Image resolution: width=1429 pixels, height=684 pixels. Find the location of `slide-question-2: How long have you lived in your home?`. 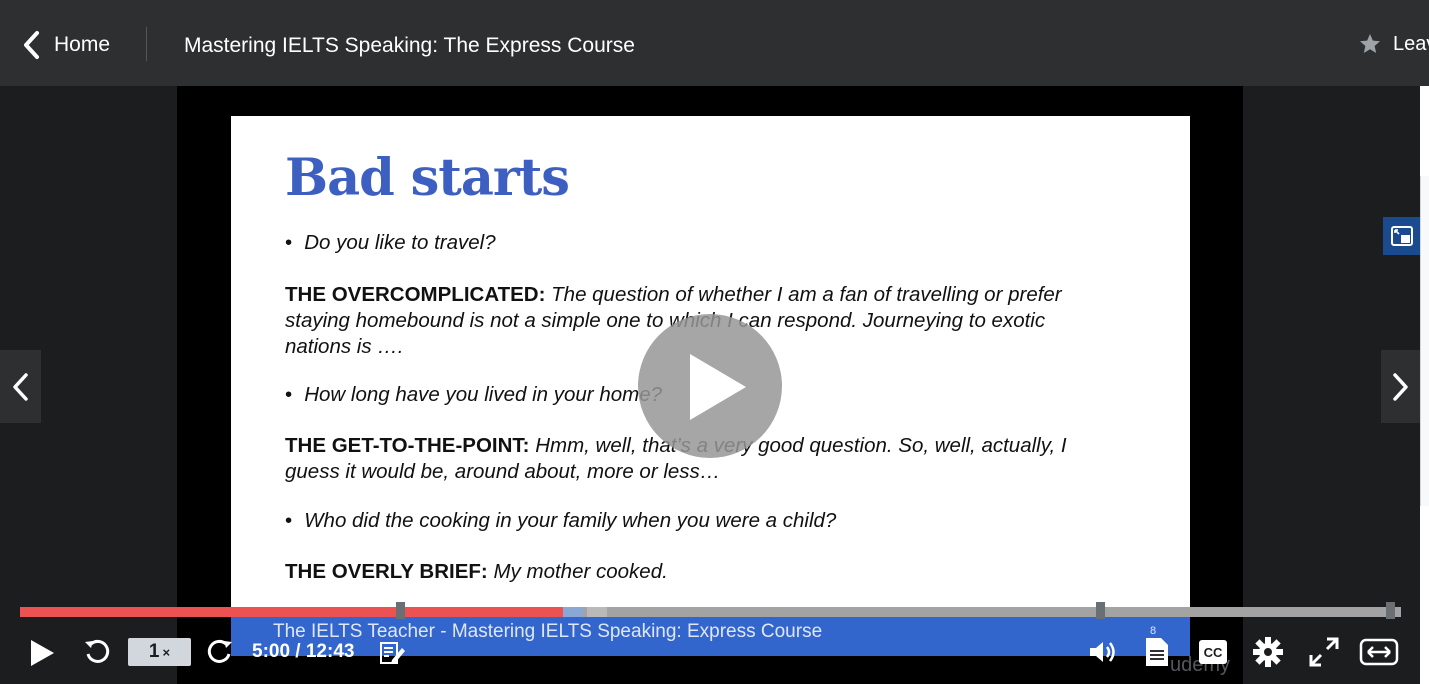

slide-question-2: How long have you lived in your home? is located at coordinates (473, 395).